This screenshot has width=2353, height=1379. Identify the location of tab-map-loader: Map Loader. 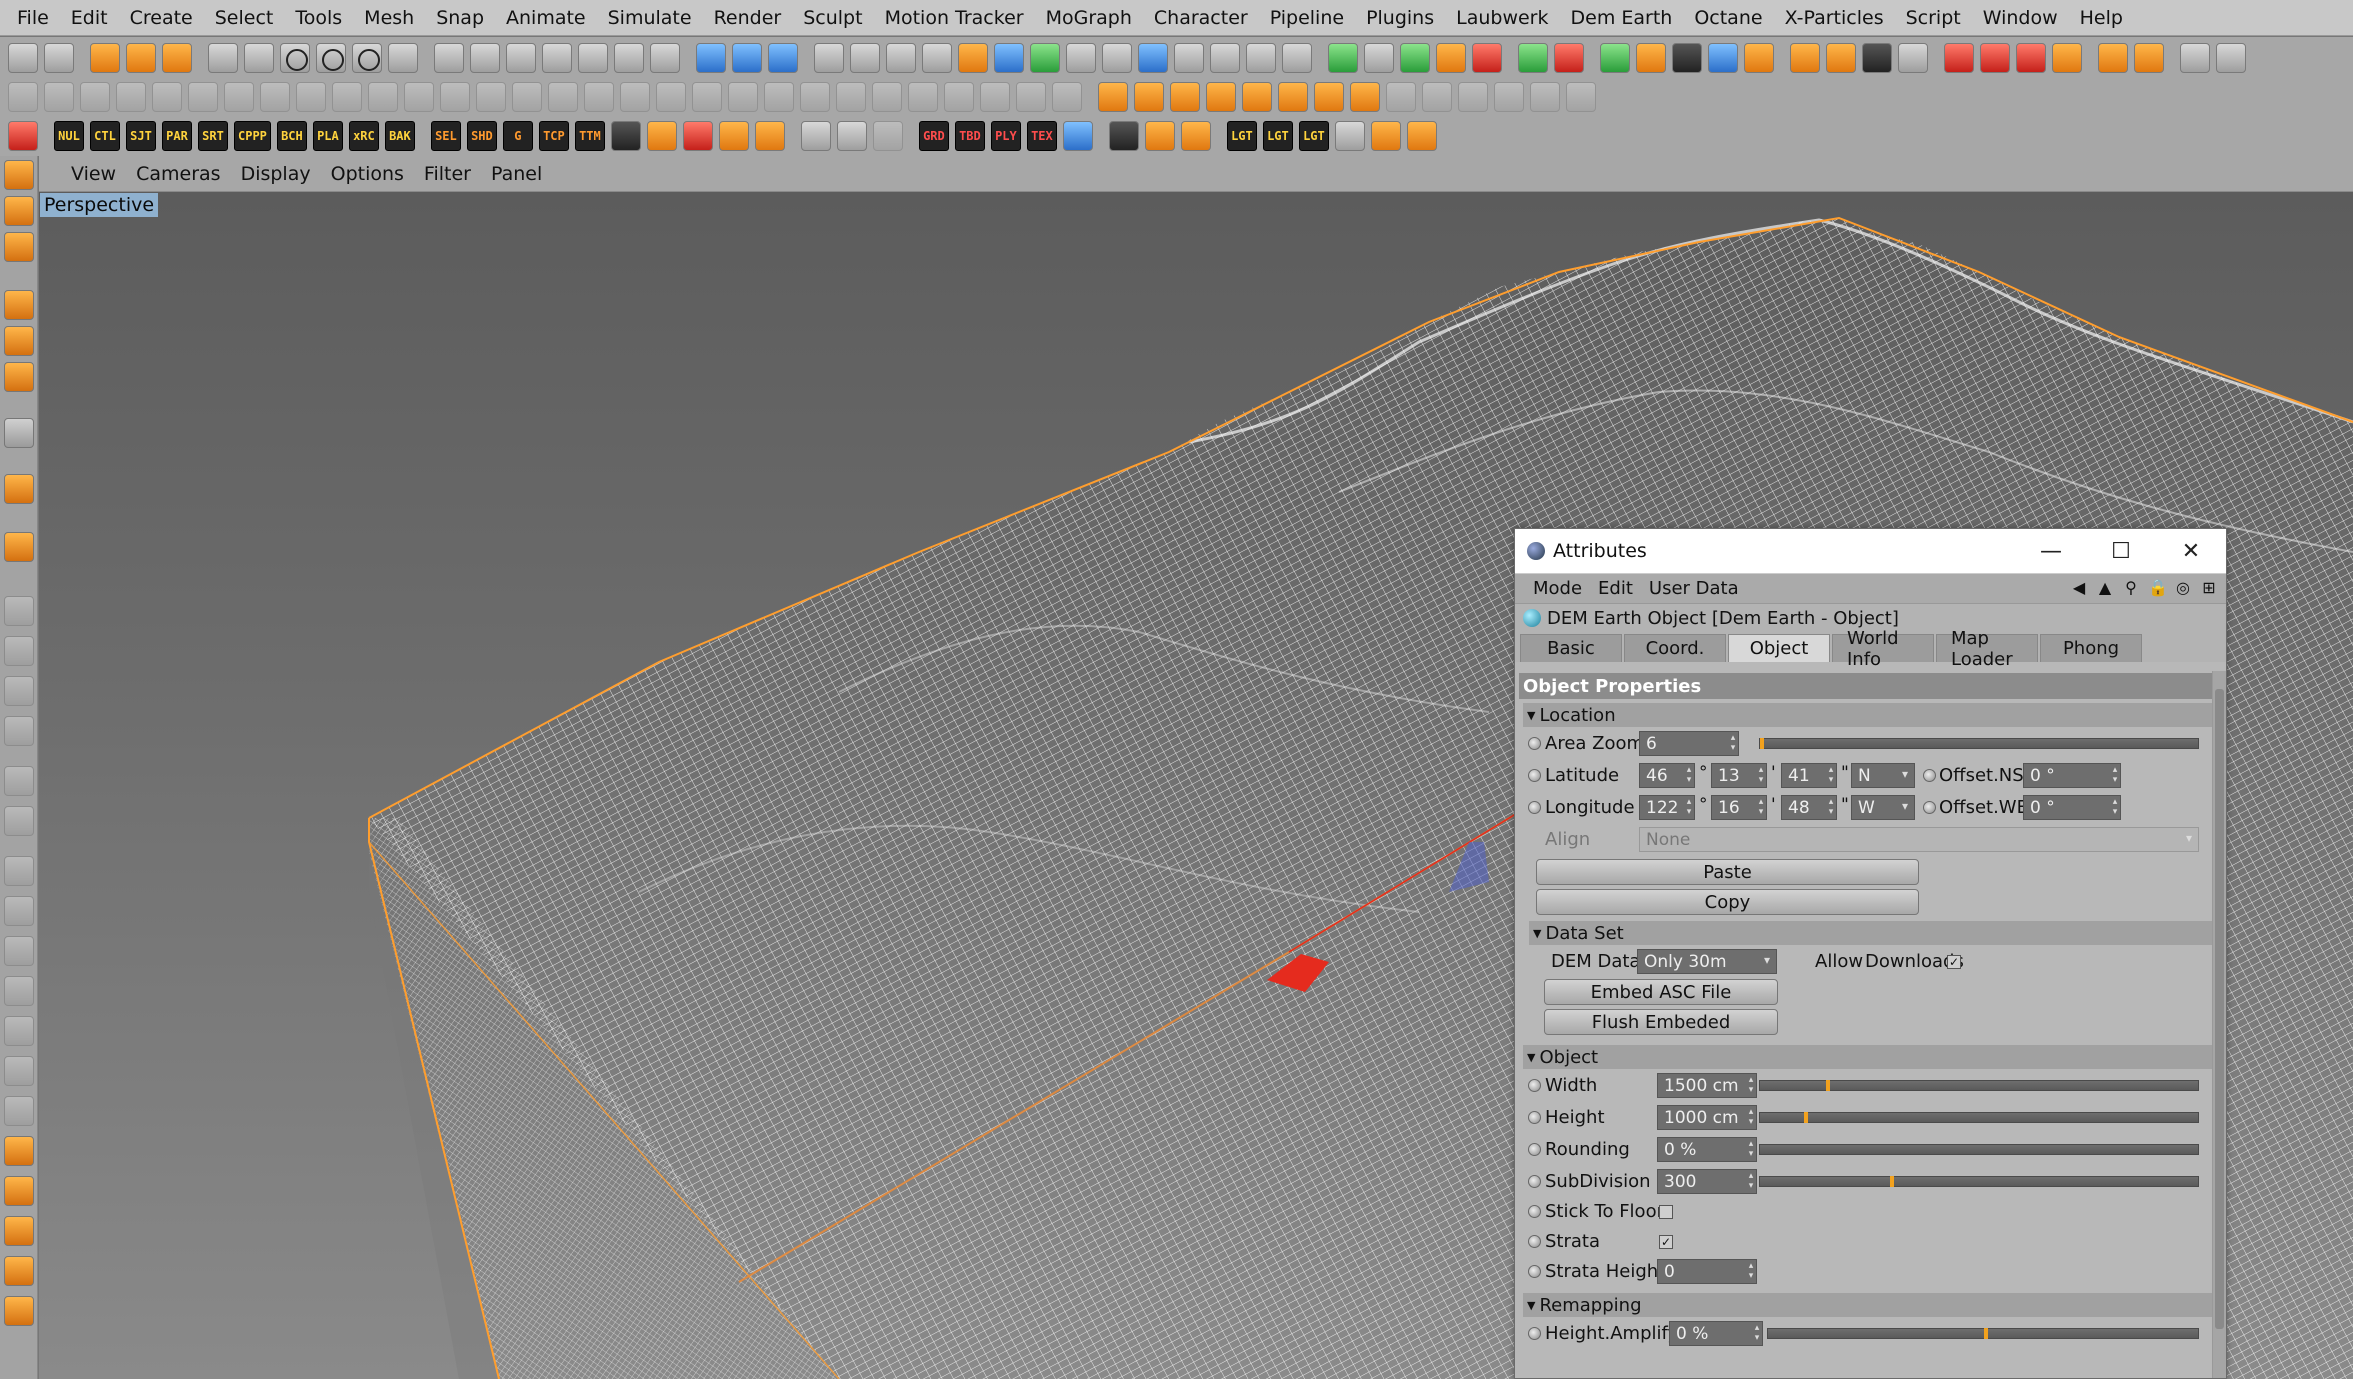
(1987, 649).